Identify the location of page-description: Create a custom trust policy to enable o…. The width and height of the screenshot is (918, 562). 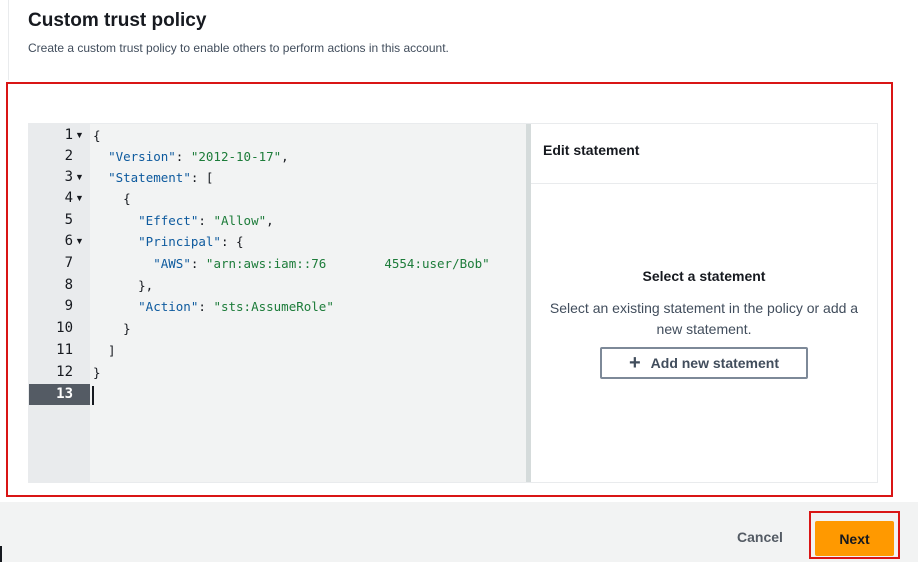
(238, 48).